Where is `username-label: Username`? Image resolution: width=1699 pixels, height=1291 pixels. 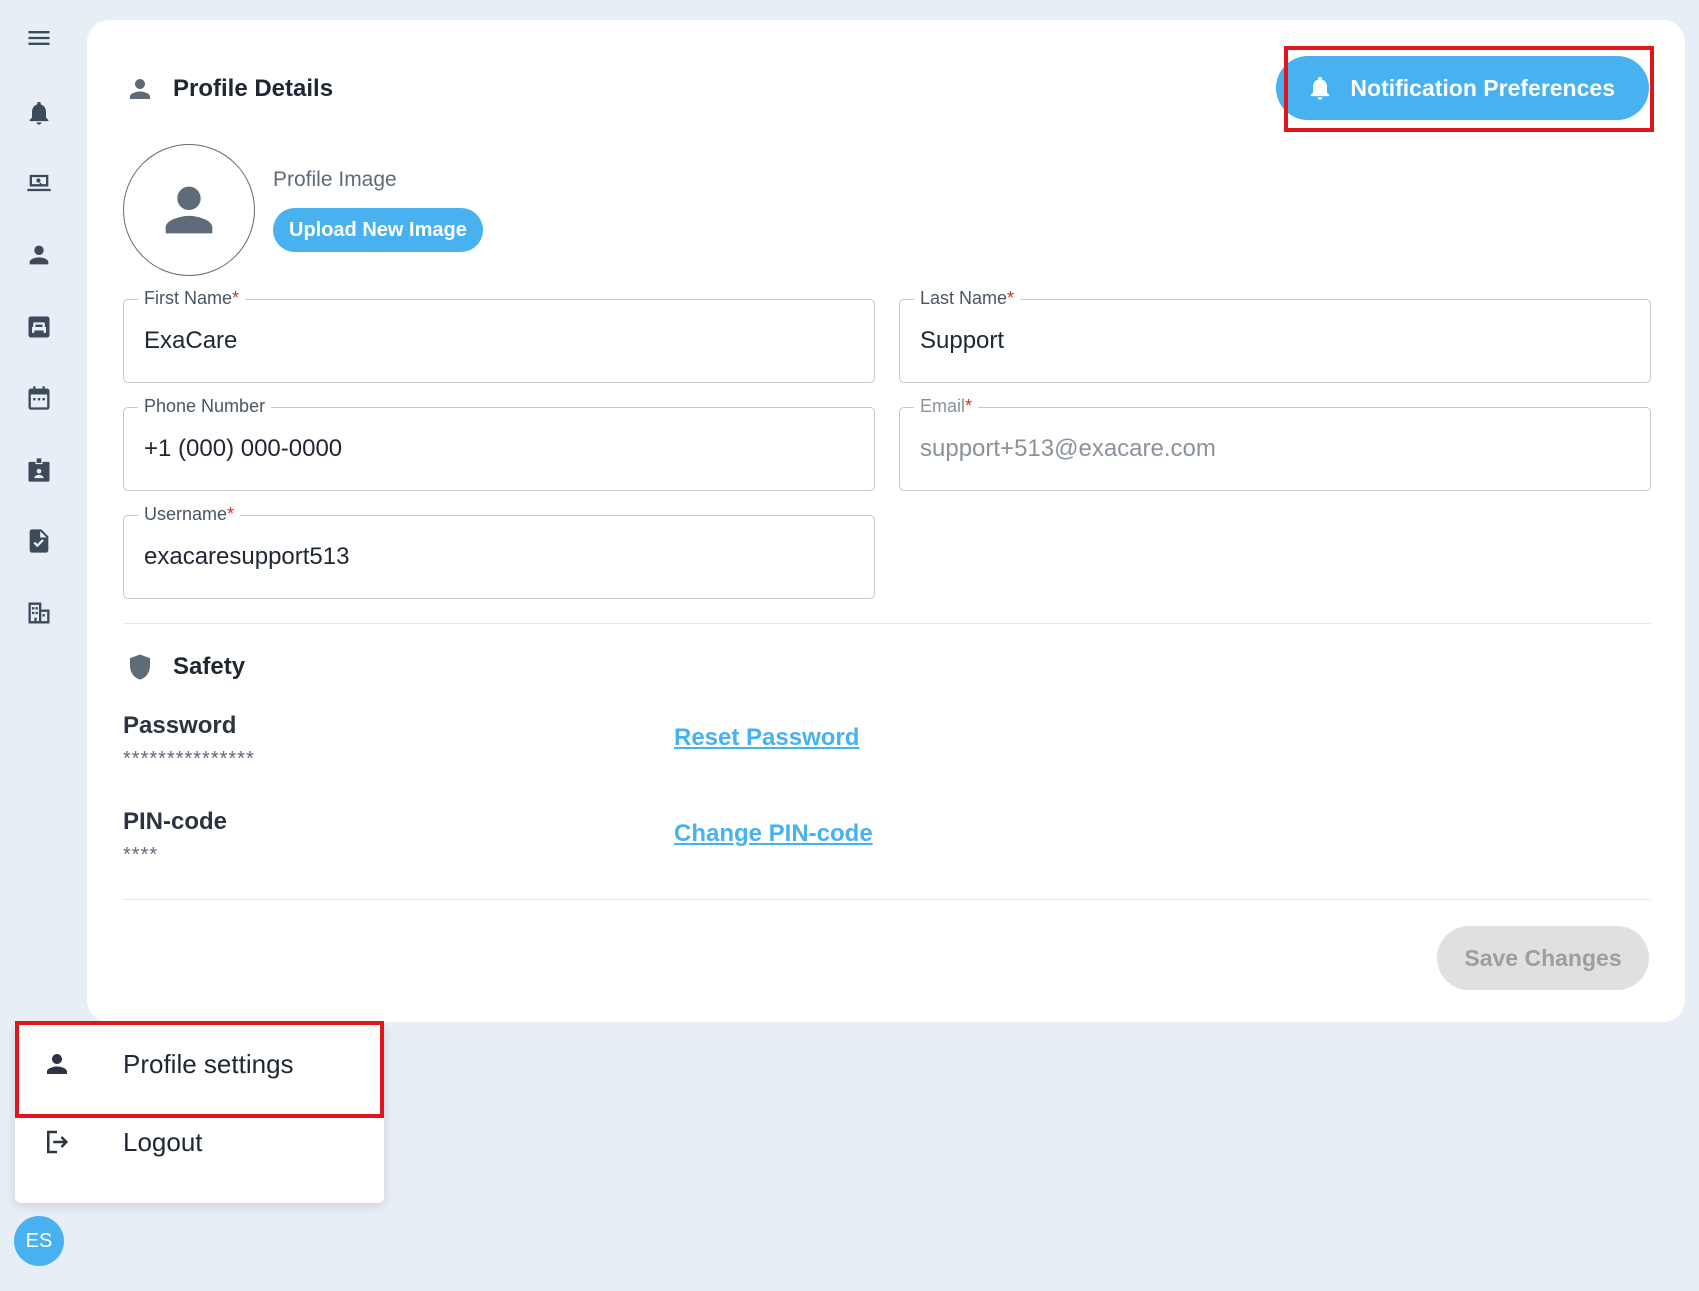
username-label: Username is located at coordinates (186, 514).